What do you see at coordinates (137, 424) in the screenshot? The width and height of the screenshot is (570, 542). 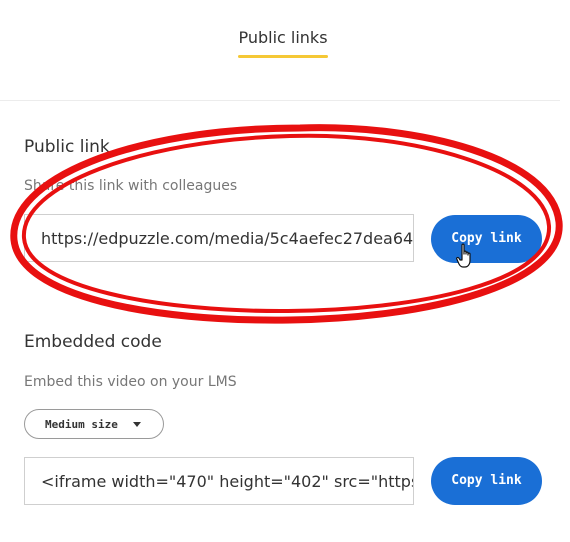 I see `chevron-down-icon` at bounding box center [137, 424].